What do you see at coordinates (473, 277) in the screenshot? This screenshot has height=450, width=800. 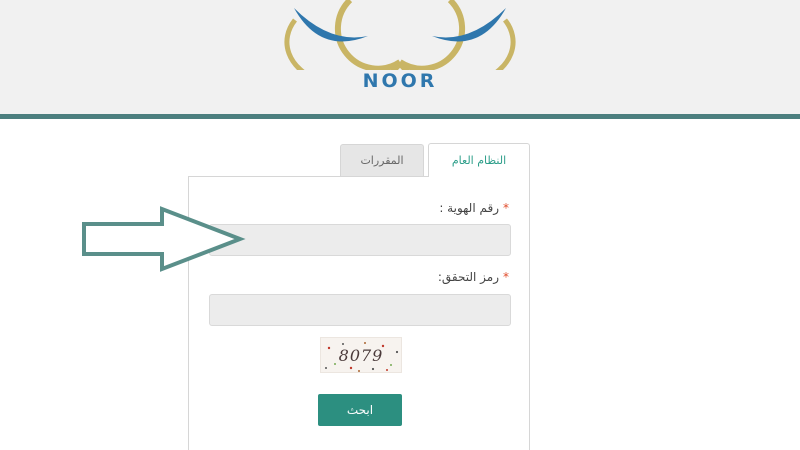 I see `captcha-label: *رمز التحقق:` at bounding box center [473, 277].